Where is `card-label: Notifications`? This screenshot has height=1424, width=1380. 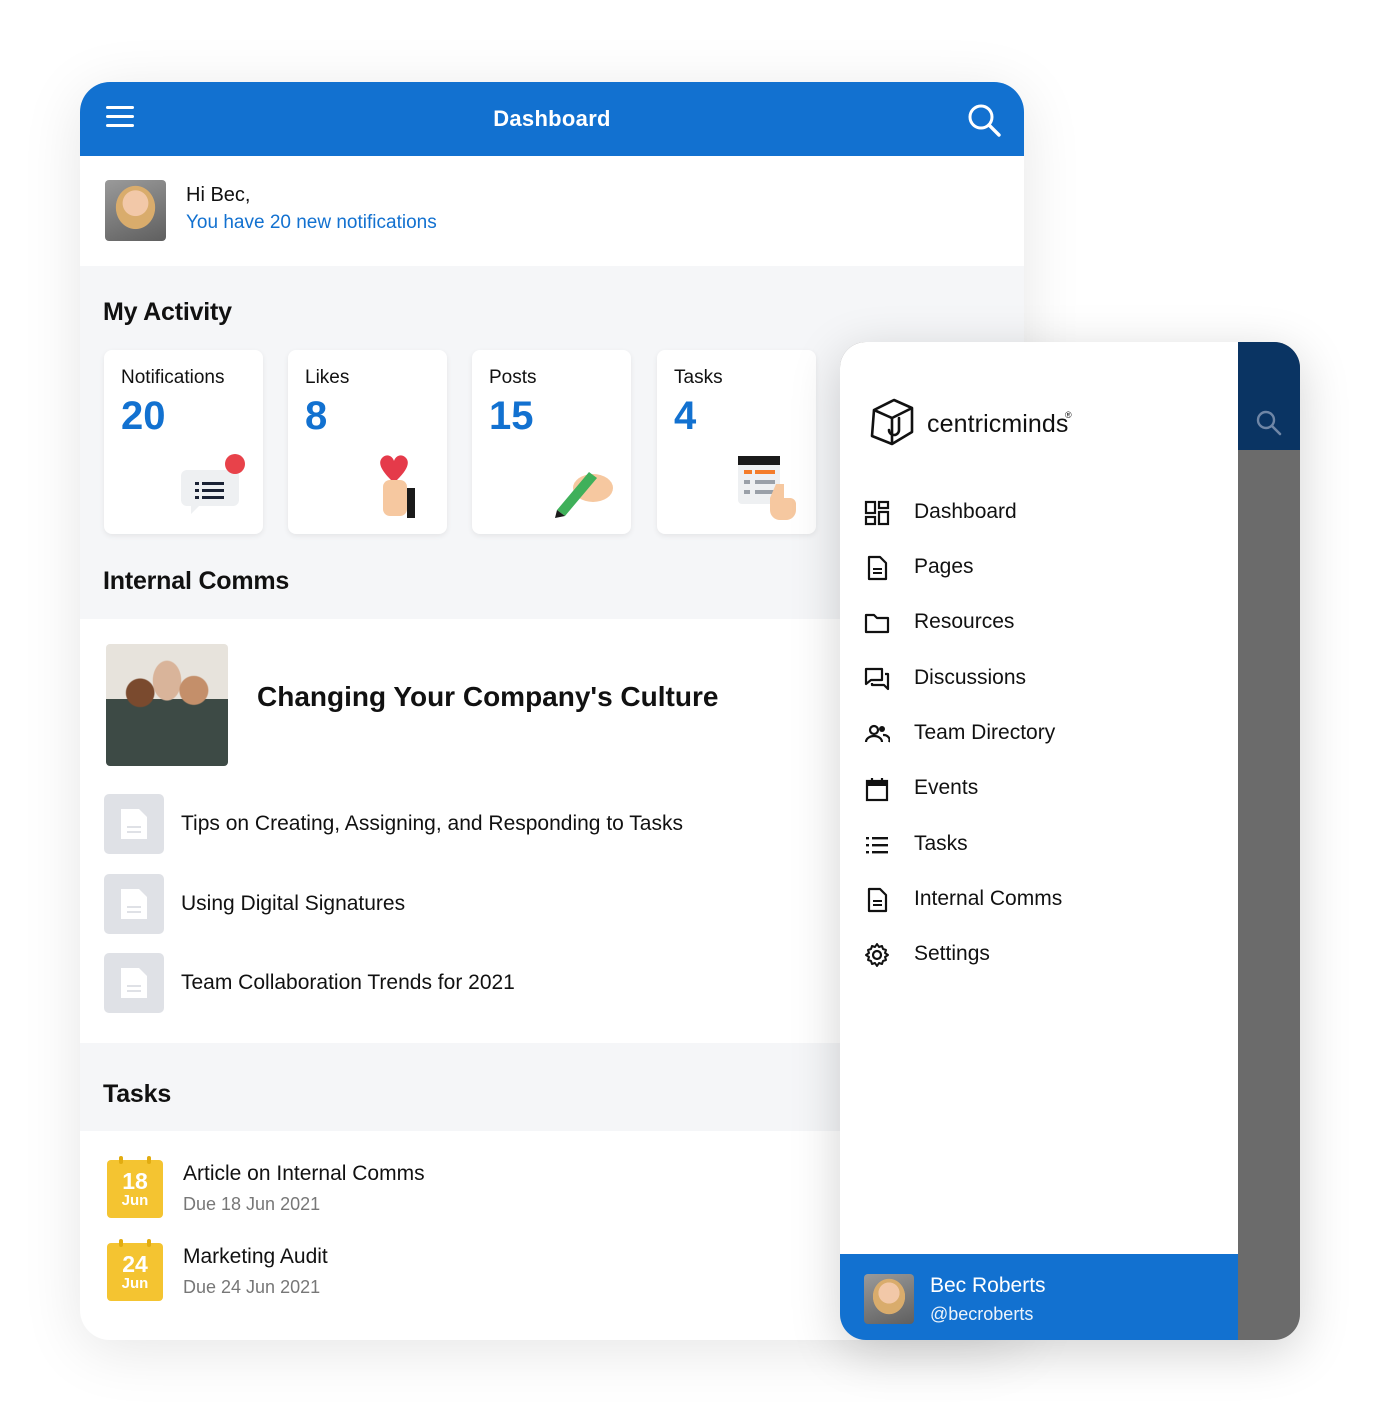 card-label: Notifications is located at coordinates (173, 377).